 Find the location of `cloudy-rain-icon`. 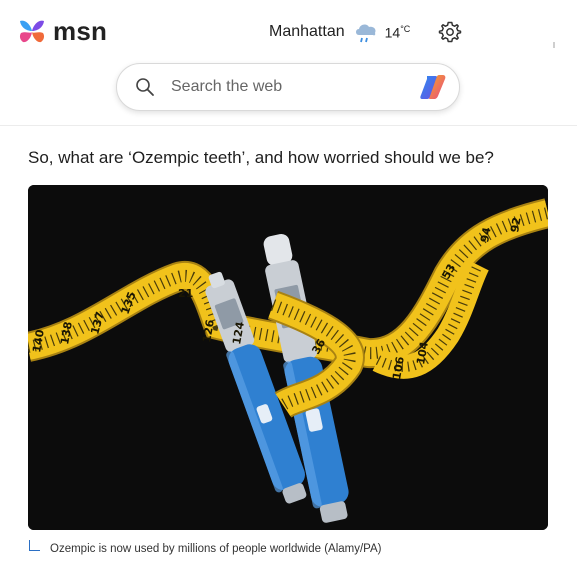

cloudy-rain-icon is located at coordinates (365, 33).